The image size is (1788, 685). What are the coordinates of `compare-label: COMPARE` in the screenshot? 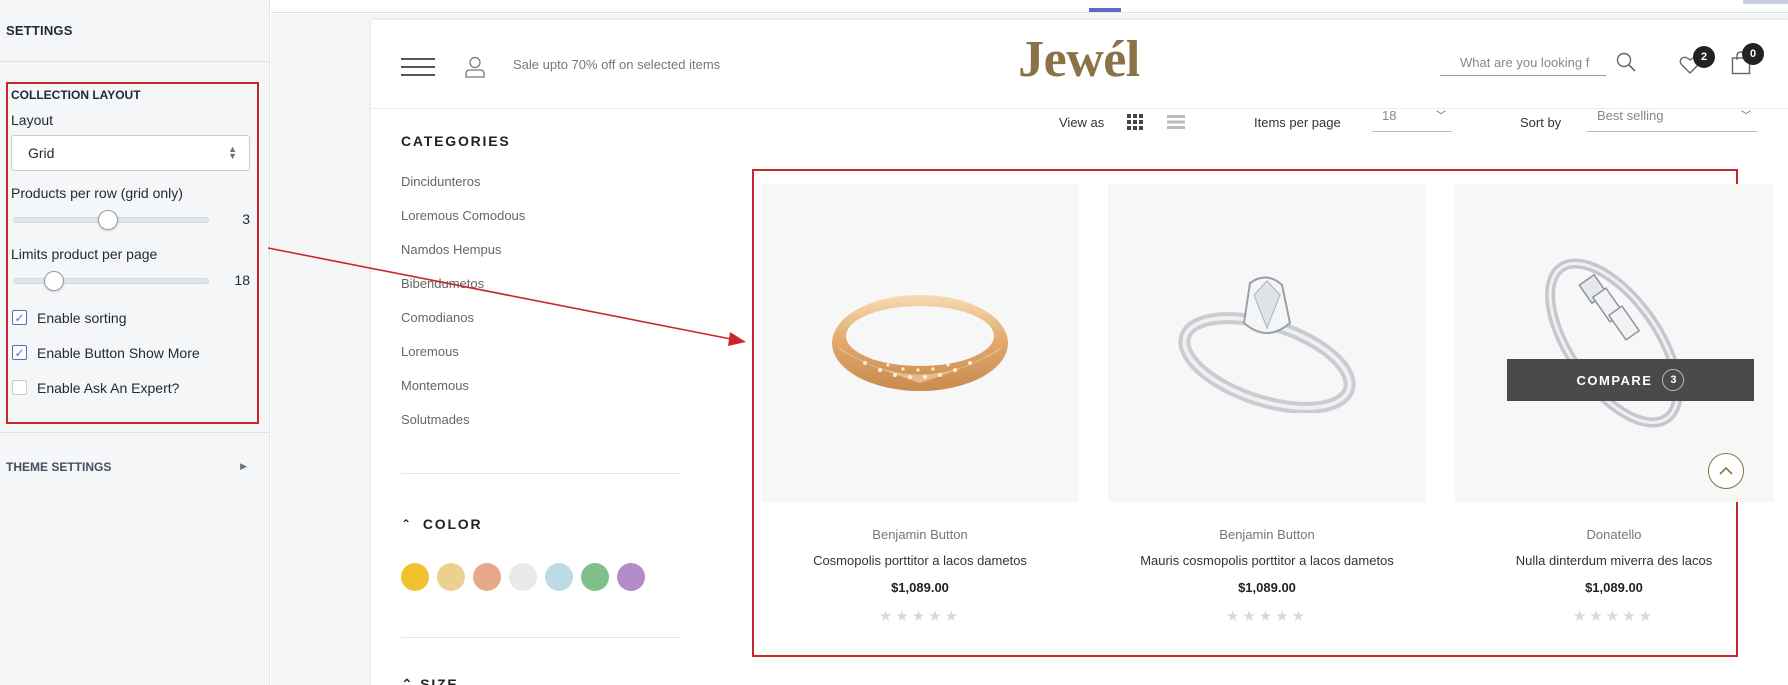 It's located at (1614, 380).